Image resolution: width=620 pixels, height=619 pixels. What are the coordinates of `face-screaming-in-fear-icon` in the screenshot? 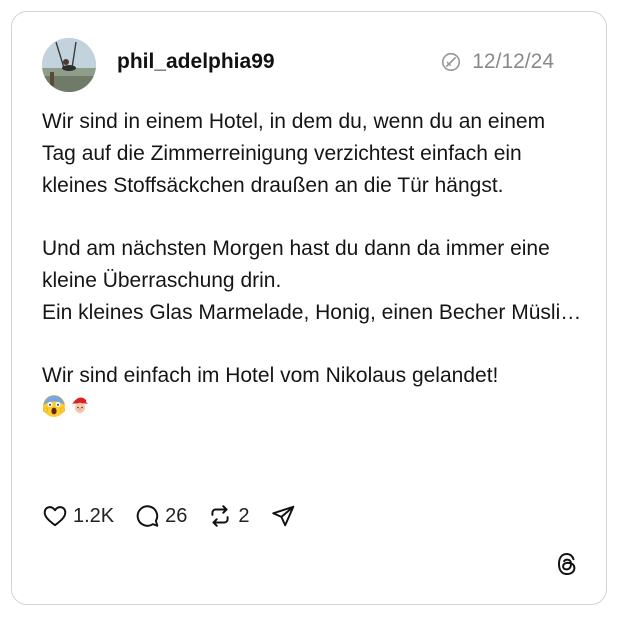 It's located at (53, 406).